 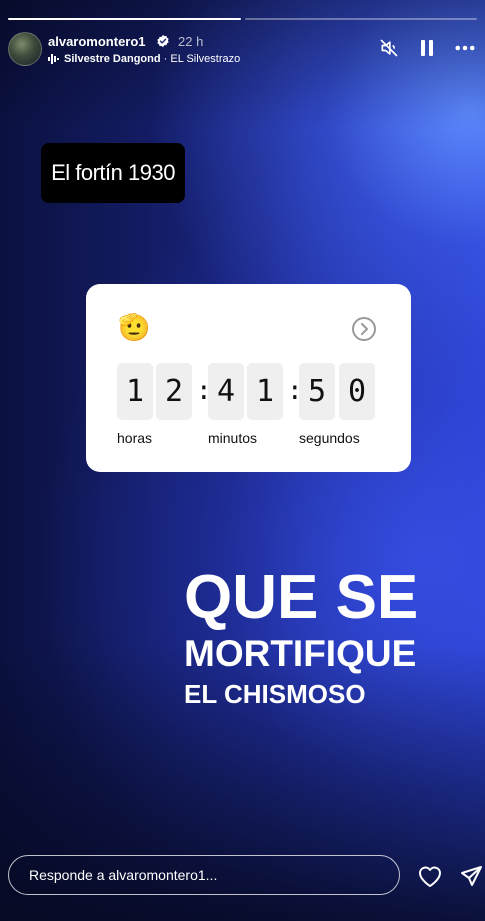 I want to click on countdown-open-button, so click(x=364, y=329).